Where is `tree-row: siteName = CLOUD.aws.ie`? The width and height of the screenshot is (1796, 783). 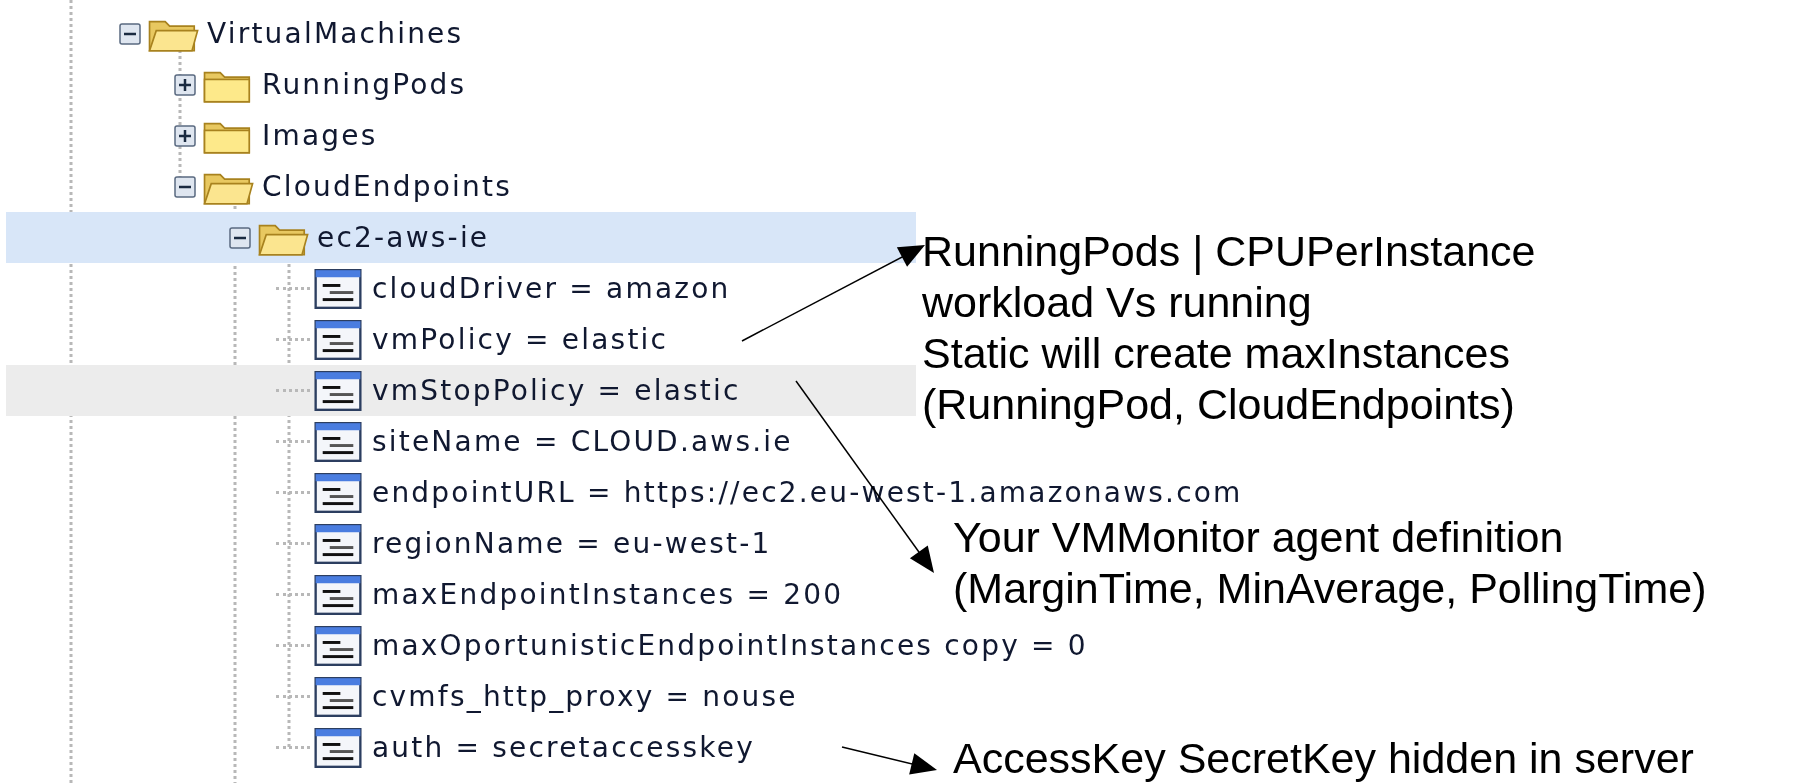
tree-row: siteName = CLOUD.aws.ie is located at coordinates (461, 441).